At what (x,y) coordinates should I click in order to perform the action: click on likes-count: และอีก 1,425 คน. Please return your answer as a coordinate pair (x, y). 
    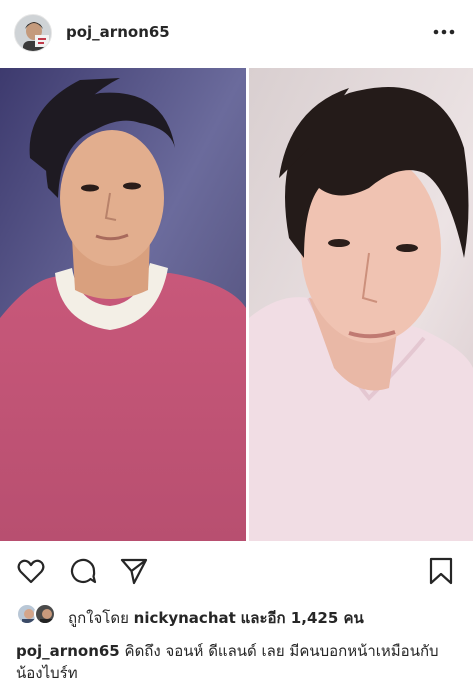
    Looking at the image, I should click on (302, 618).